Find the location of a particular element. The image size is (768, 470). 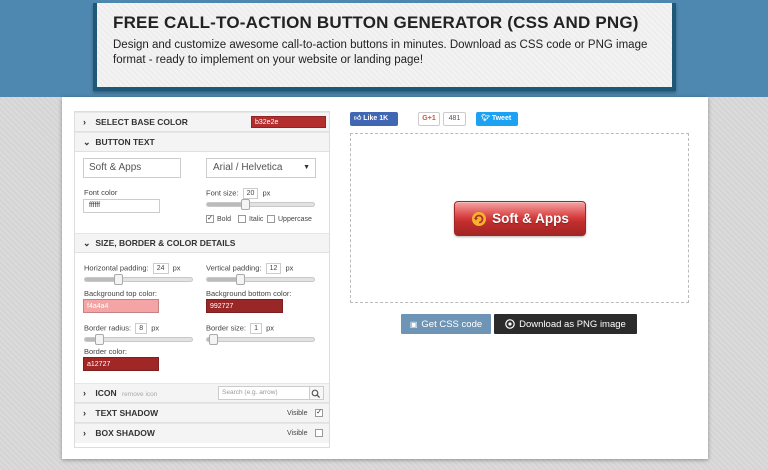

button-text-input: Soft & Apps is located at coordinates (132, 168).